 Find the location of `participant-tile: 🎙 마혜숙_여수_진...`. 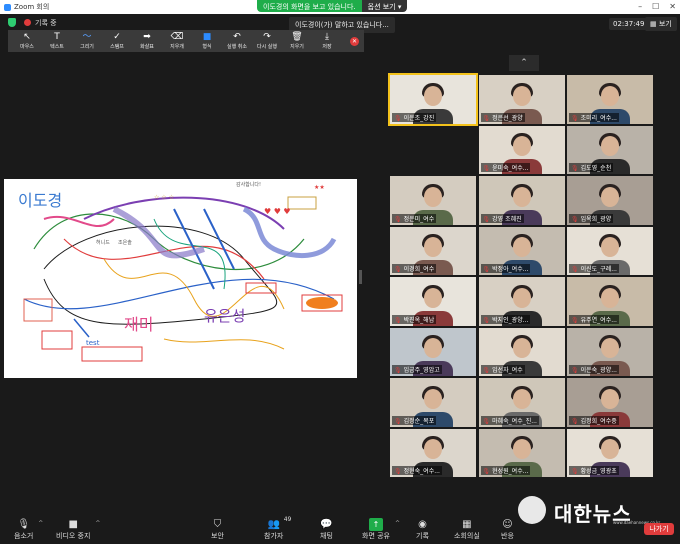

participant-tile: 🎙 마혜숙_여수_진... is located at coordinates (521, 402).